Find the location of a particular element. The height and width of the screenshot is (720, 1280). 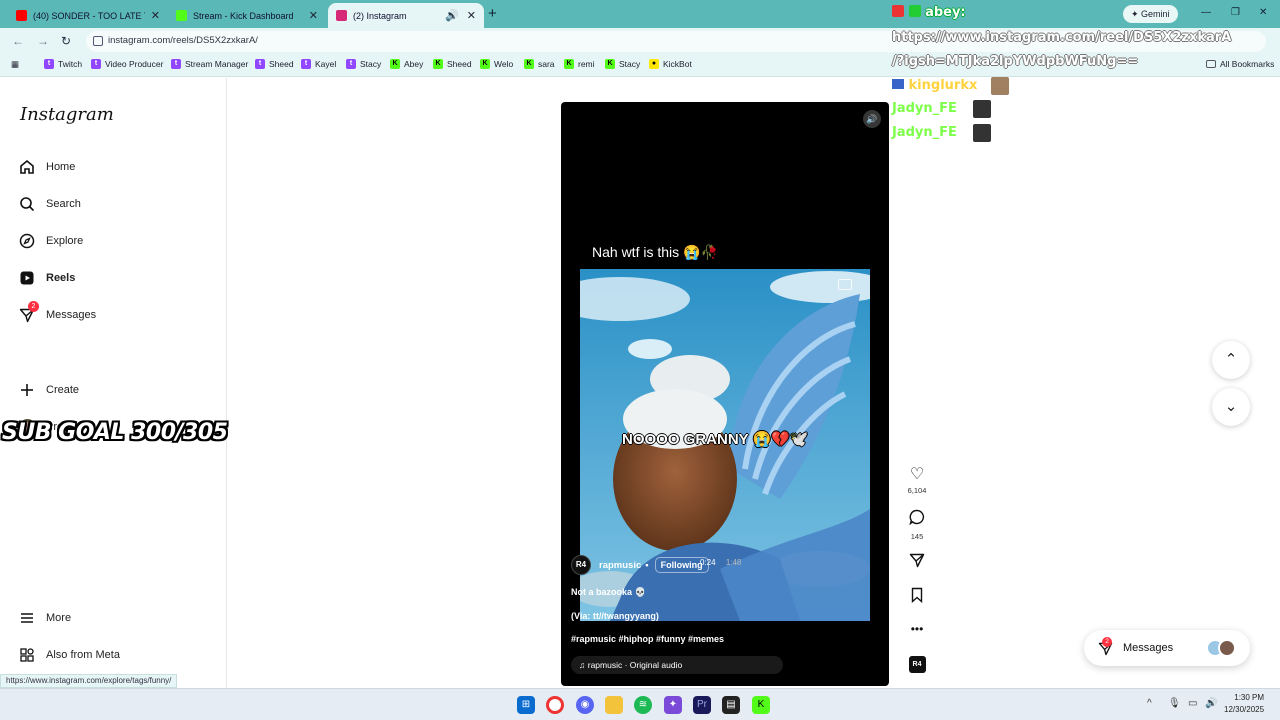

comment-icon is located at coordinates (917, 519).